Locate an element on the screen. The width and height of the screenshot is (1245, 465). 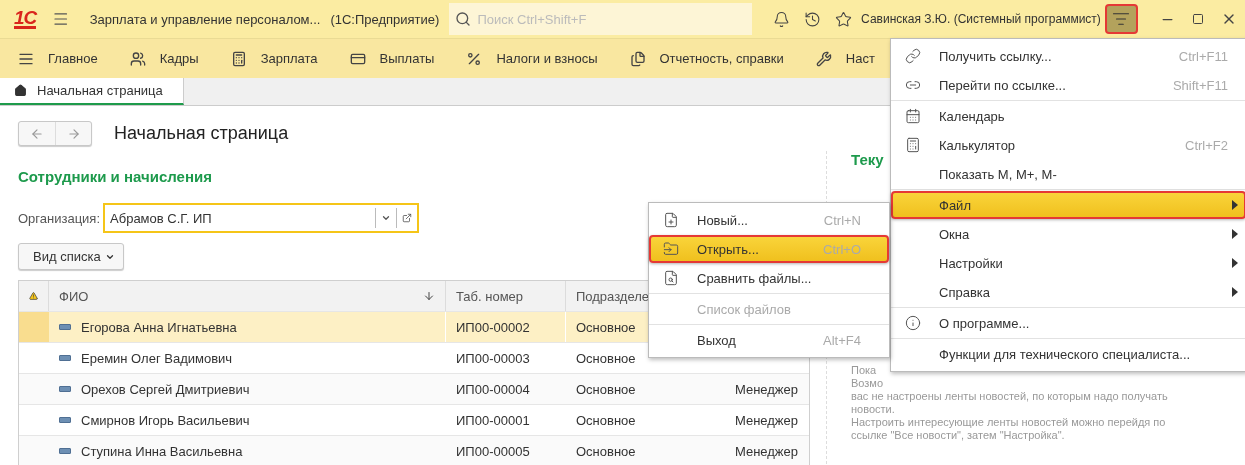
name-cell: Егорова Анна Игнатьевна is located at coordinates (247, 327).